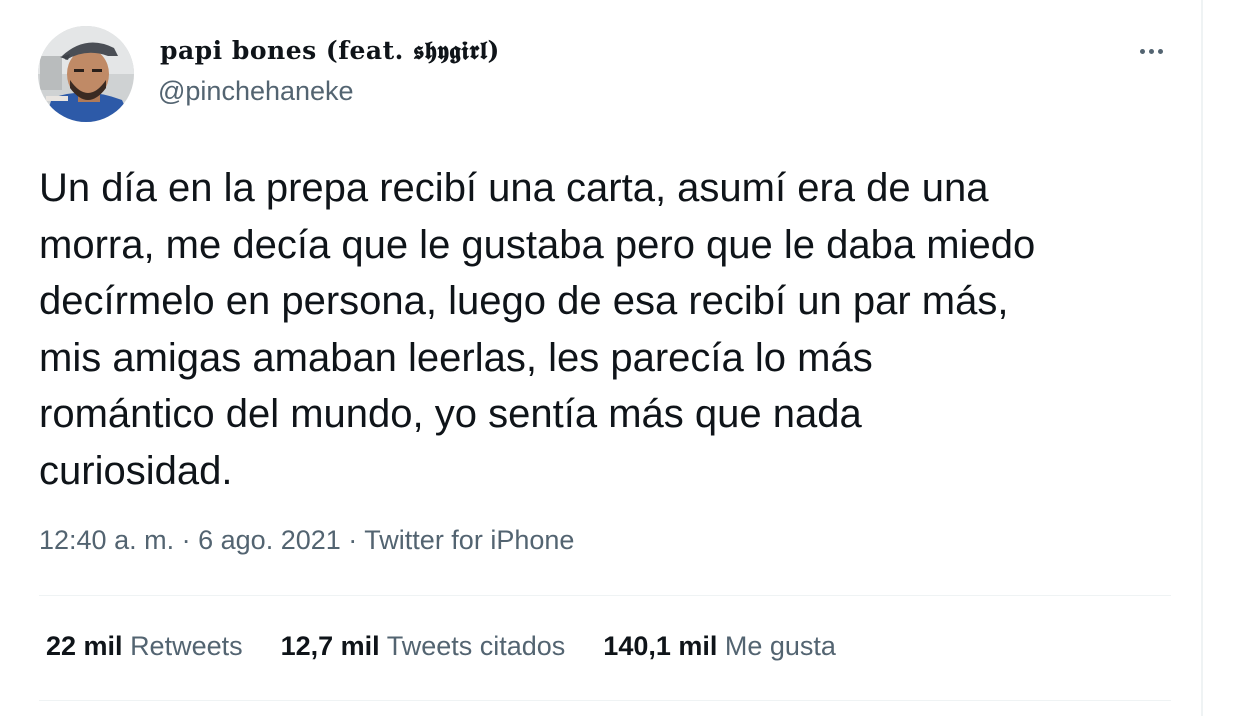 The width and height of the screenshot is (1260, 716). I want to click on likes-stat: 140,1 mil Me gusta, so click(719, 646).